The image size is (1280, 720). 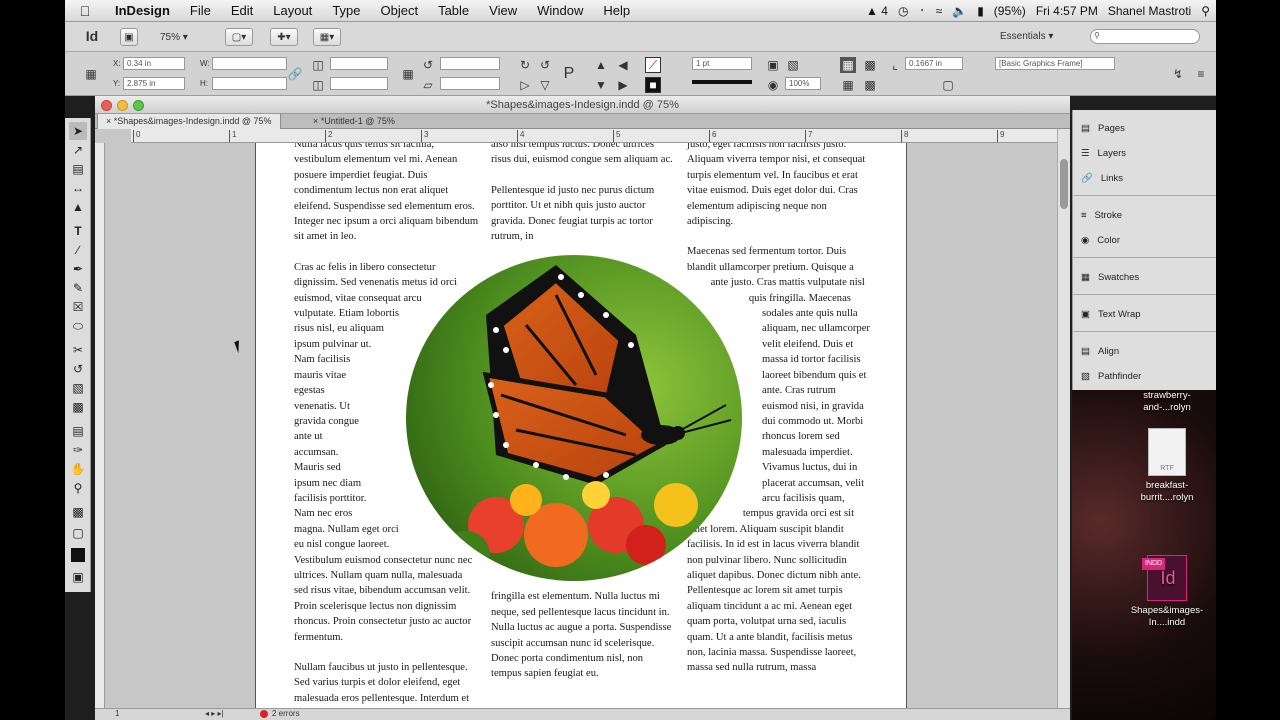 I want to click on rotate-cw-icon: ↻, so click(x=525, y=65).